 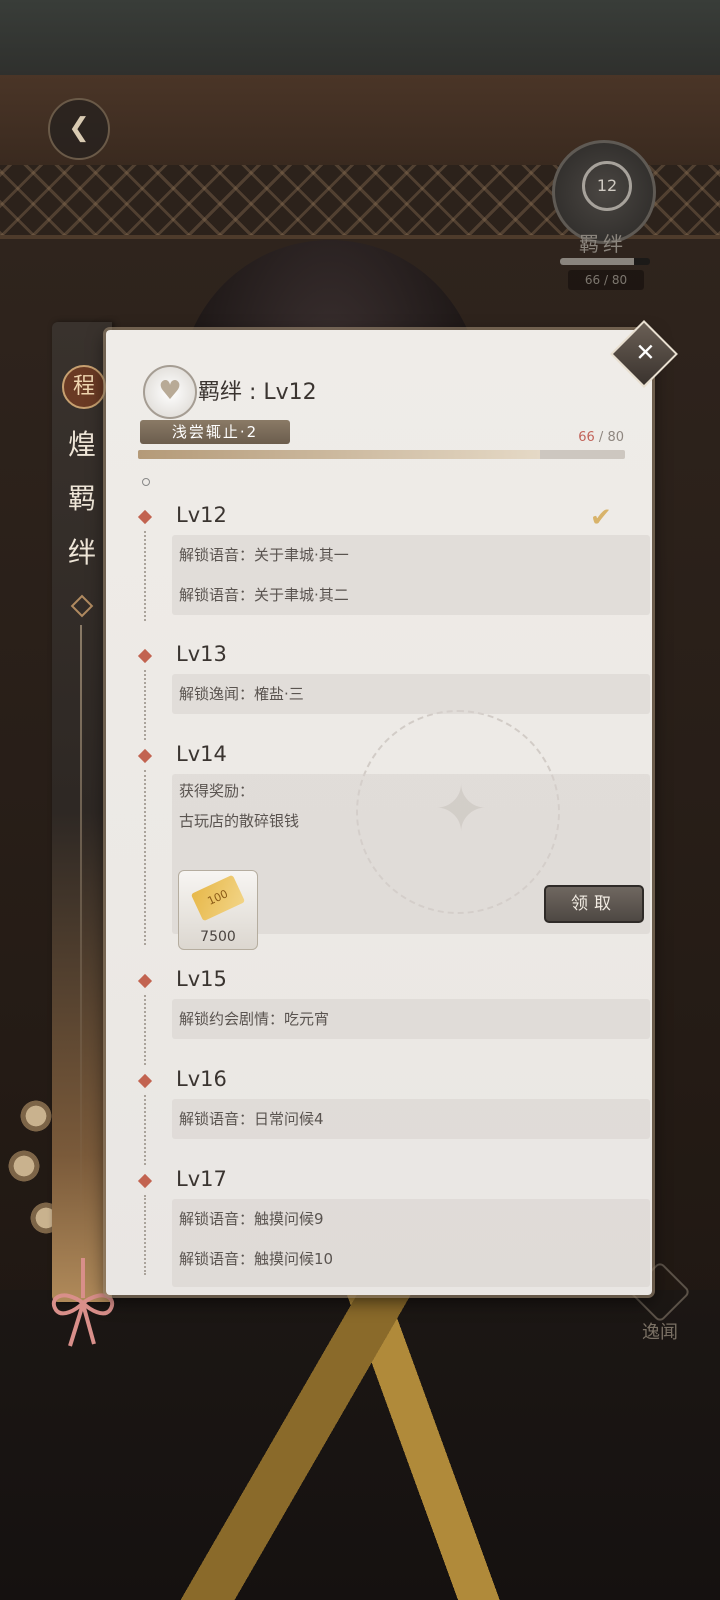 What do you see at coordinates (645, 352) in the screenshot?
I see `close-icon: ✕` at bounding box center [645, 352].